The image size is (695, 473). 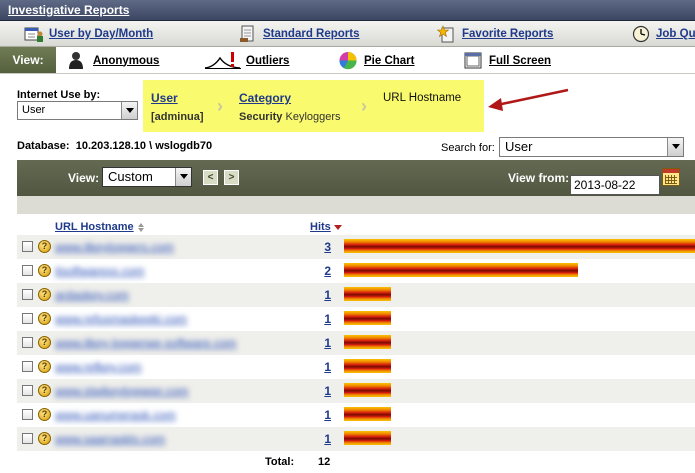 I want to click on table-row: ? www.uanumerask.com 1, so click(x=356, y=415).